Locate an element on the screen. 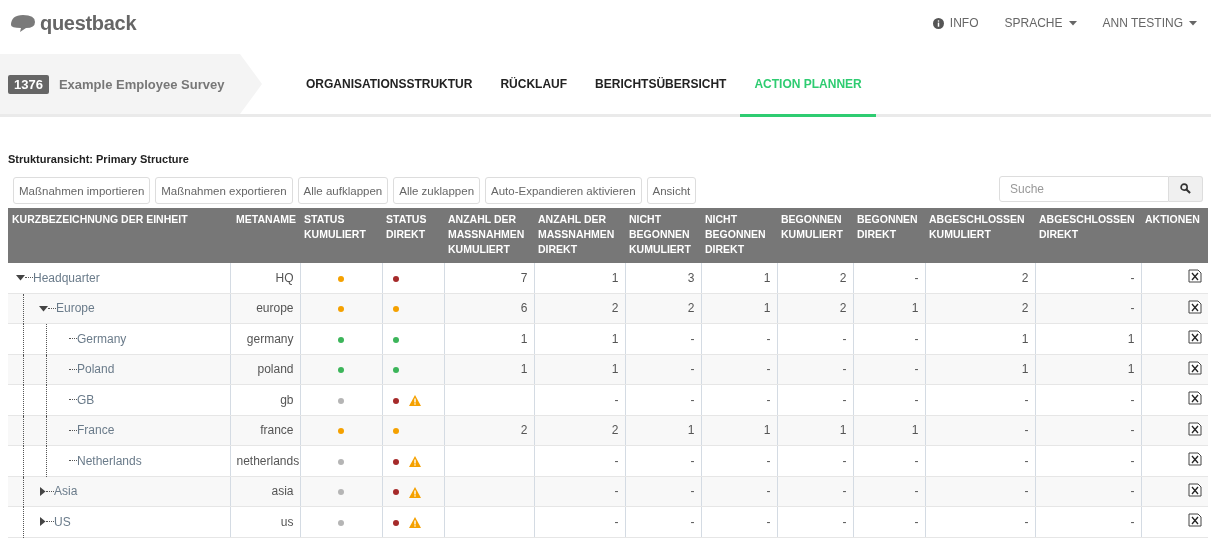  toolbar-button: Auto-Expandieren aktivieren is located at coordinates (563, 190).